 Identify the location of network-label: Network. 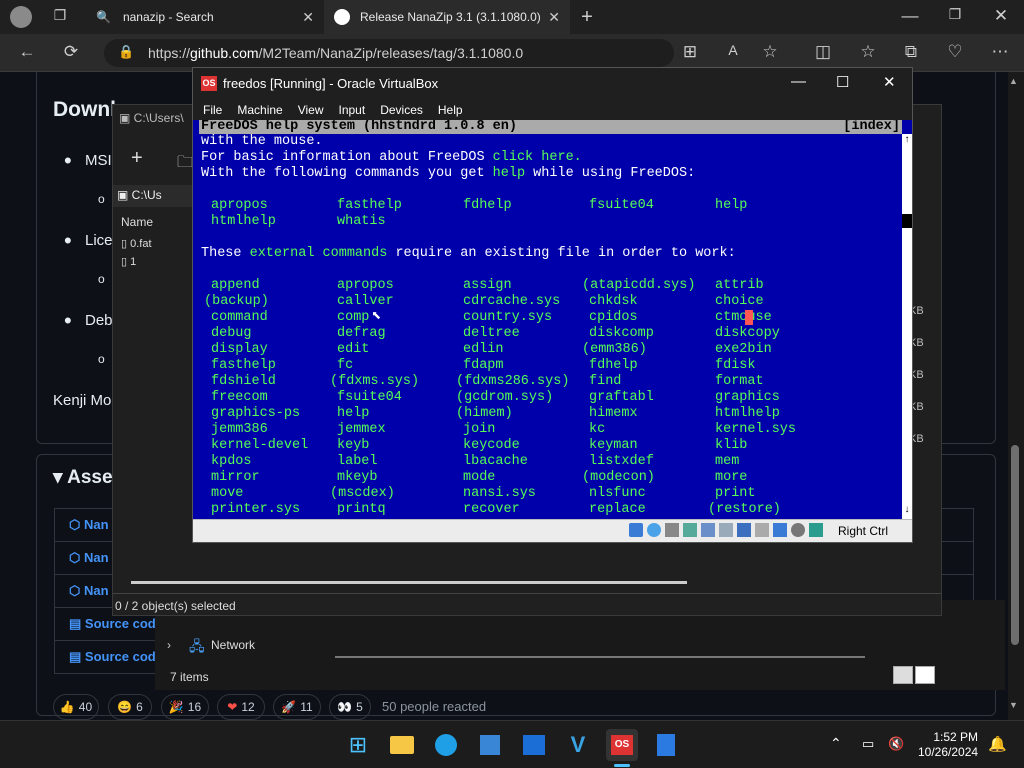
(233, 645).